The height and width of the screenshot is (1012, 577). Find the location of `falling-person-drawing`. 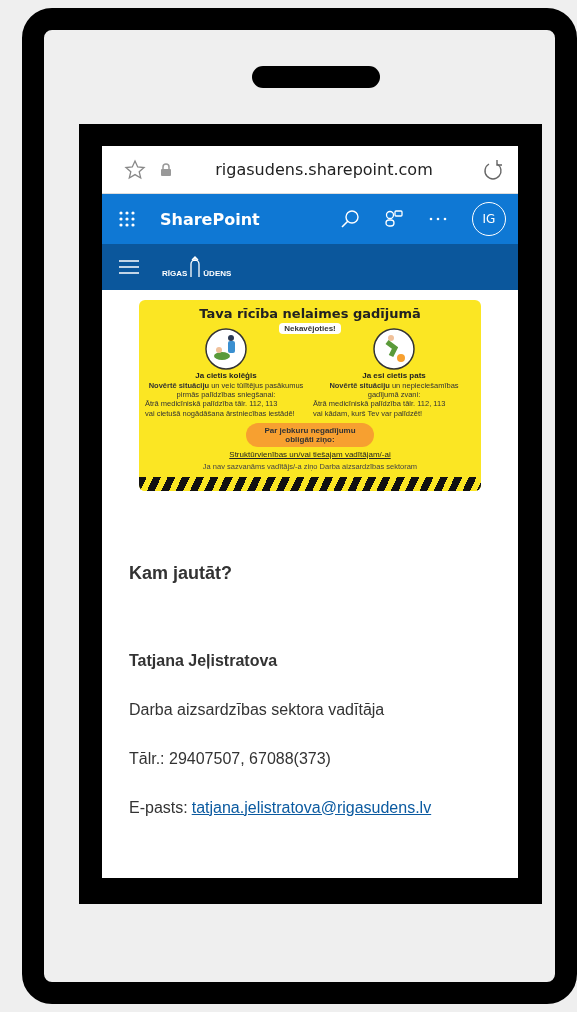

falling-person-drawing is located at coordinates (394, 349).